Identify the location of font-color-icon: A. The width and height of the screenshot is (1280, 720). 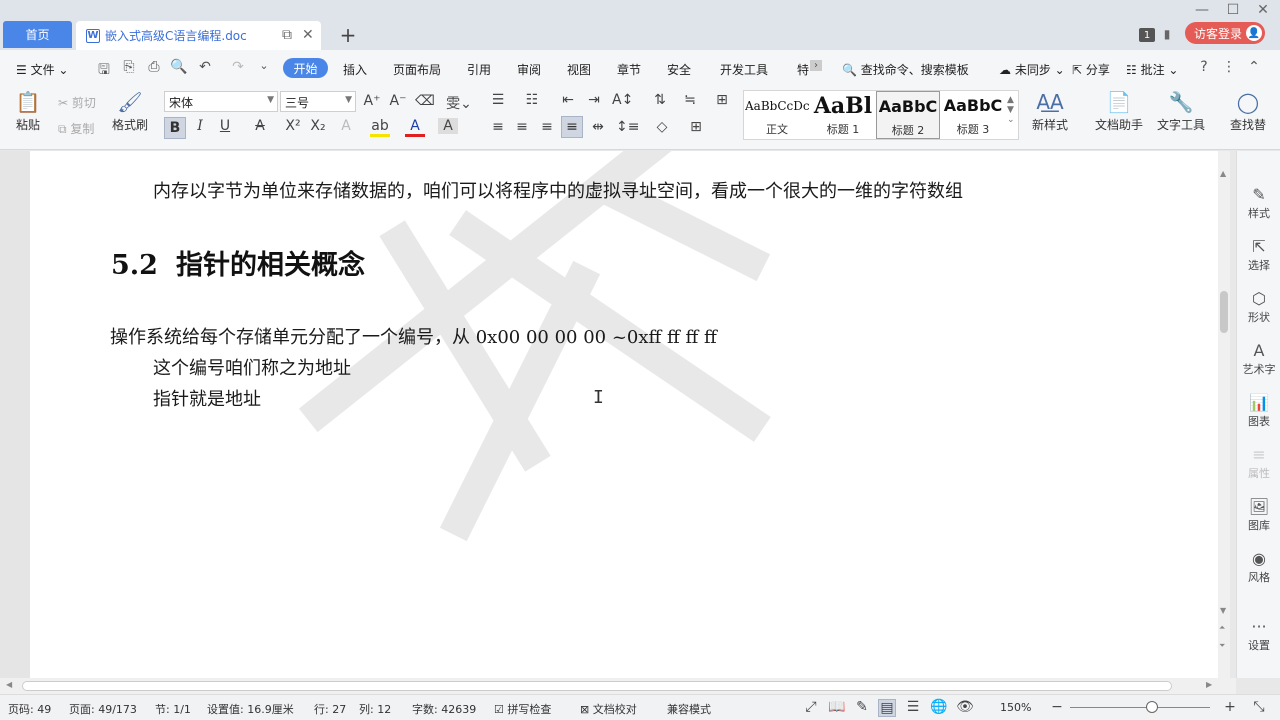
(415, 127).